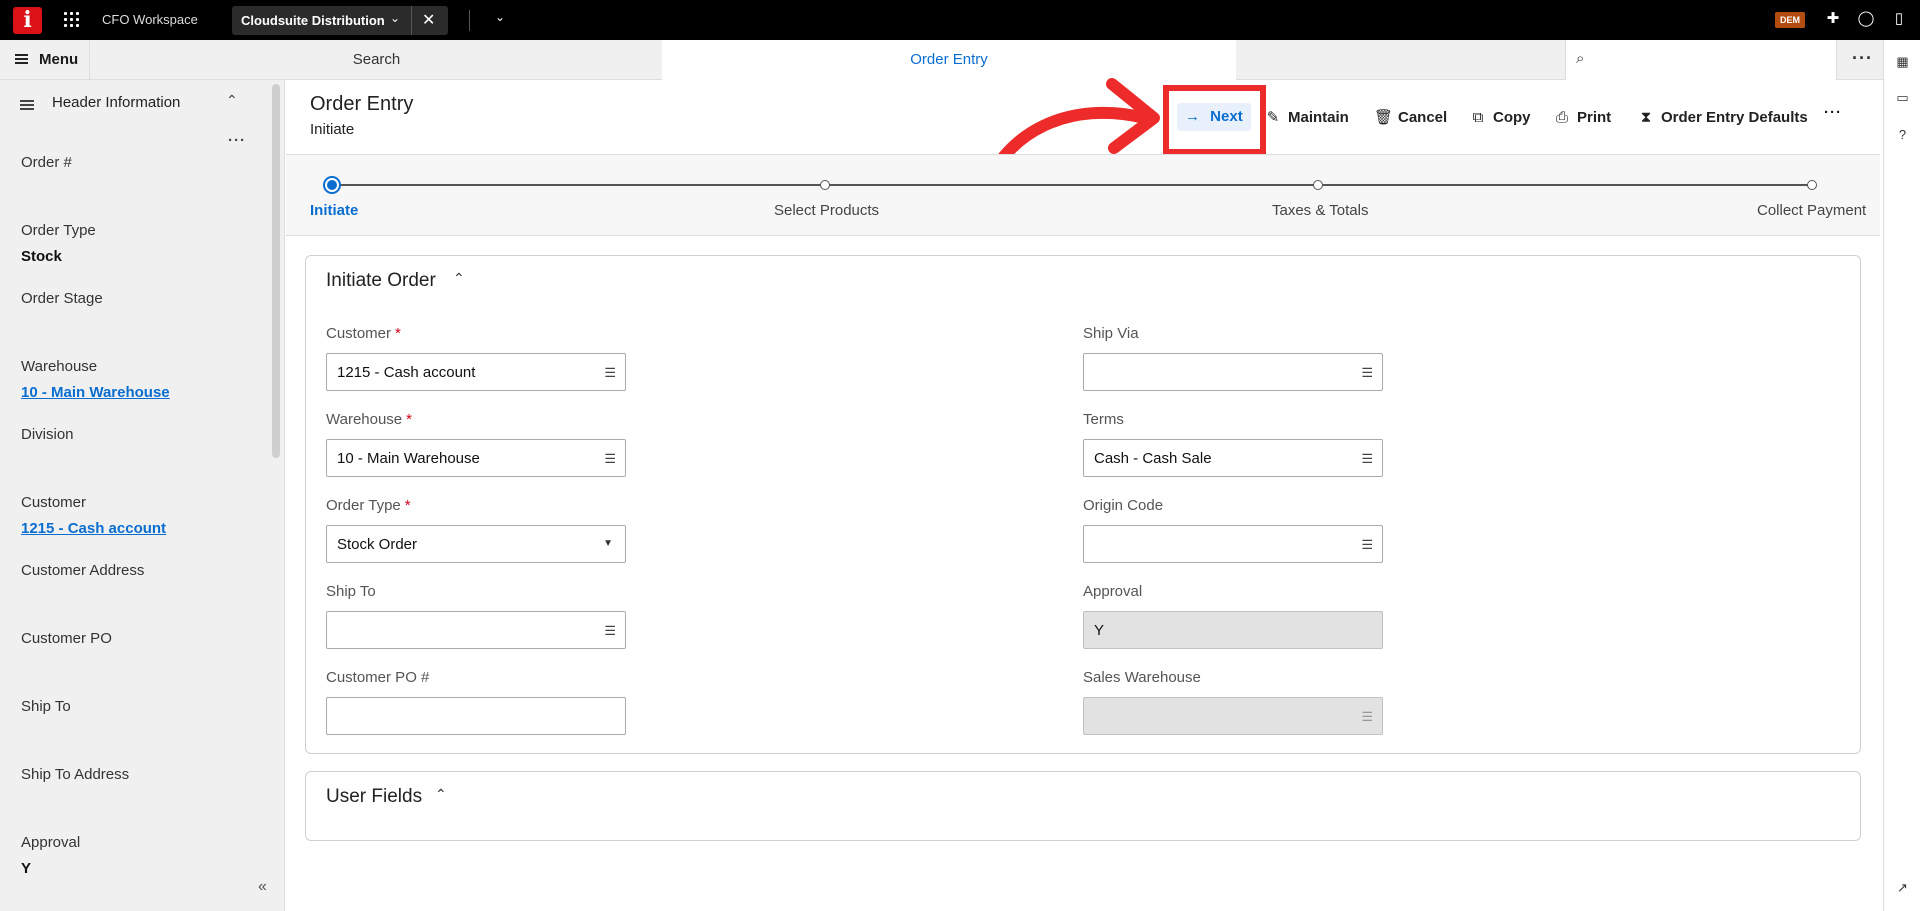 The image size is (1920, 911). I want to click on step-label-select-products: Select Products, so click(826, 210).